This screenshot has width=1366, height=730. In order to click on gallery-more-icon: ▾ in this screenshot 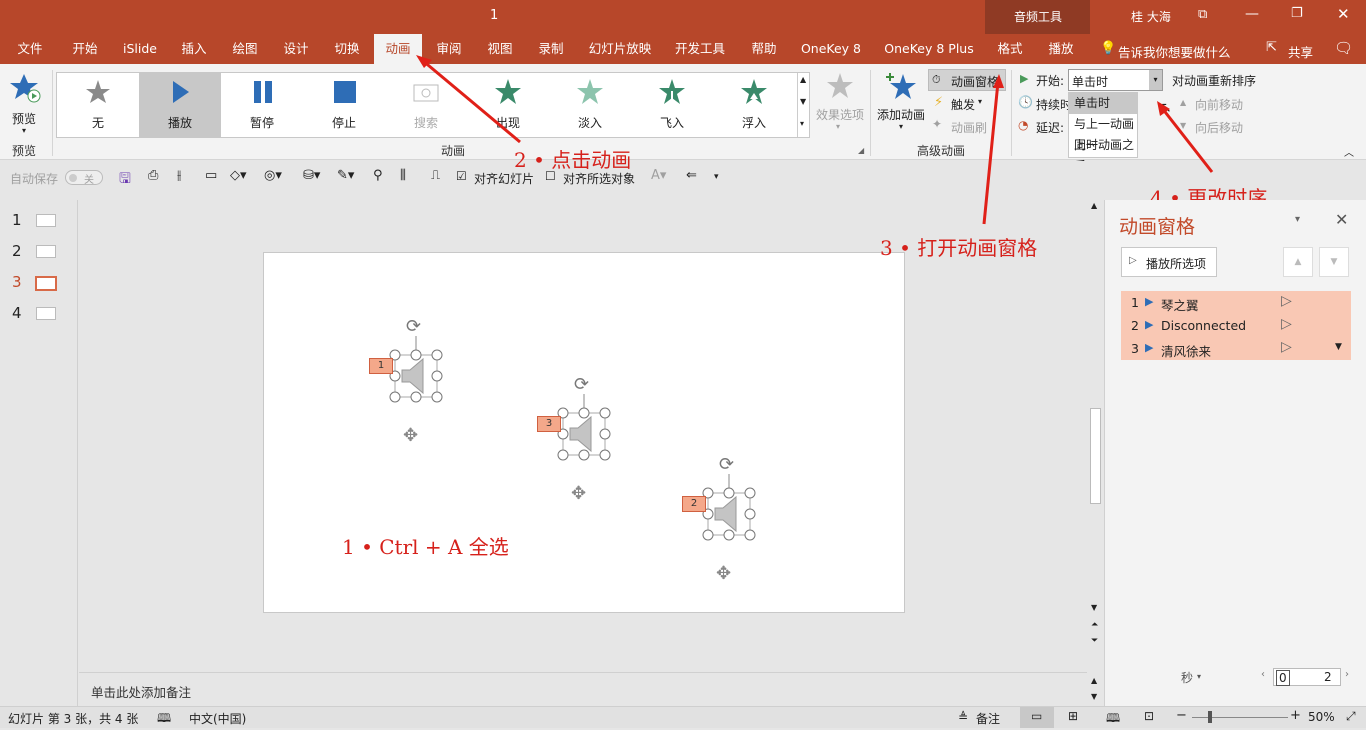, I will do `click(802, 123)`.